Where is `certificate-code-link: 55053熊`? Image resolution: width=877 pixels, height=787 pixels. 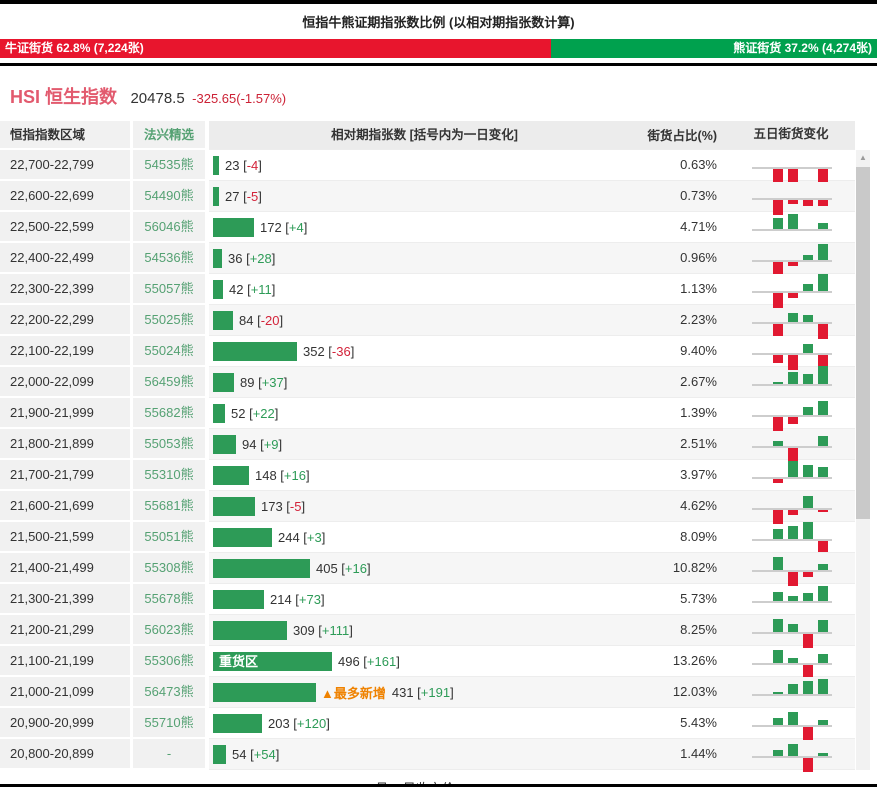
certificate-code-link: 55053熊 is located at coordinates (171, 444).